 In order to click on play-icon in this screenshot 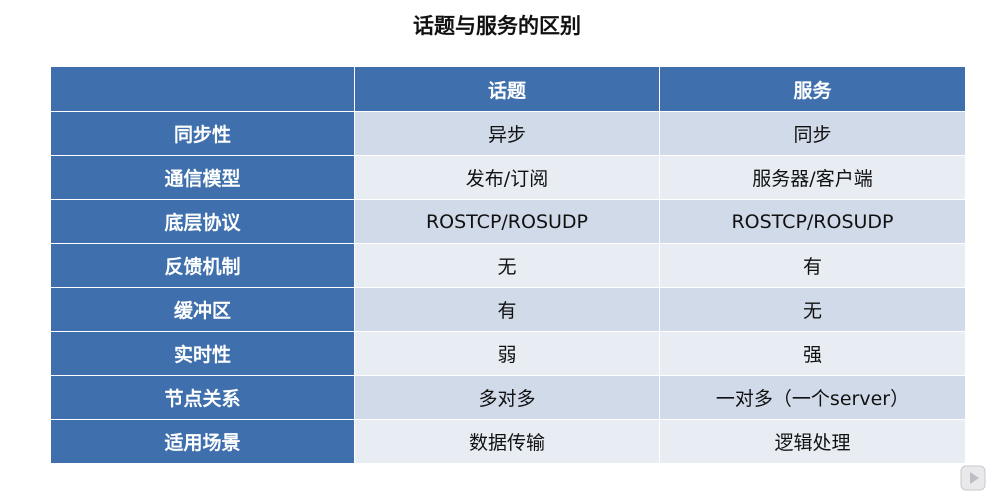, I will do `click(973, 478)`.